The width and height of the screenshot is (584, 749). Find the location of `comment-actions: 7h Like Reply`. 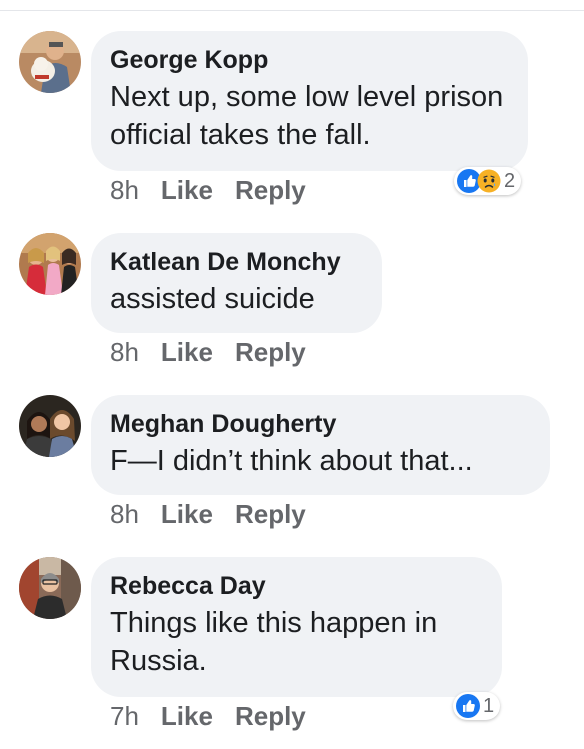

comment-actions: 7h Like Reply is located at coordinates (208, 716).